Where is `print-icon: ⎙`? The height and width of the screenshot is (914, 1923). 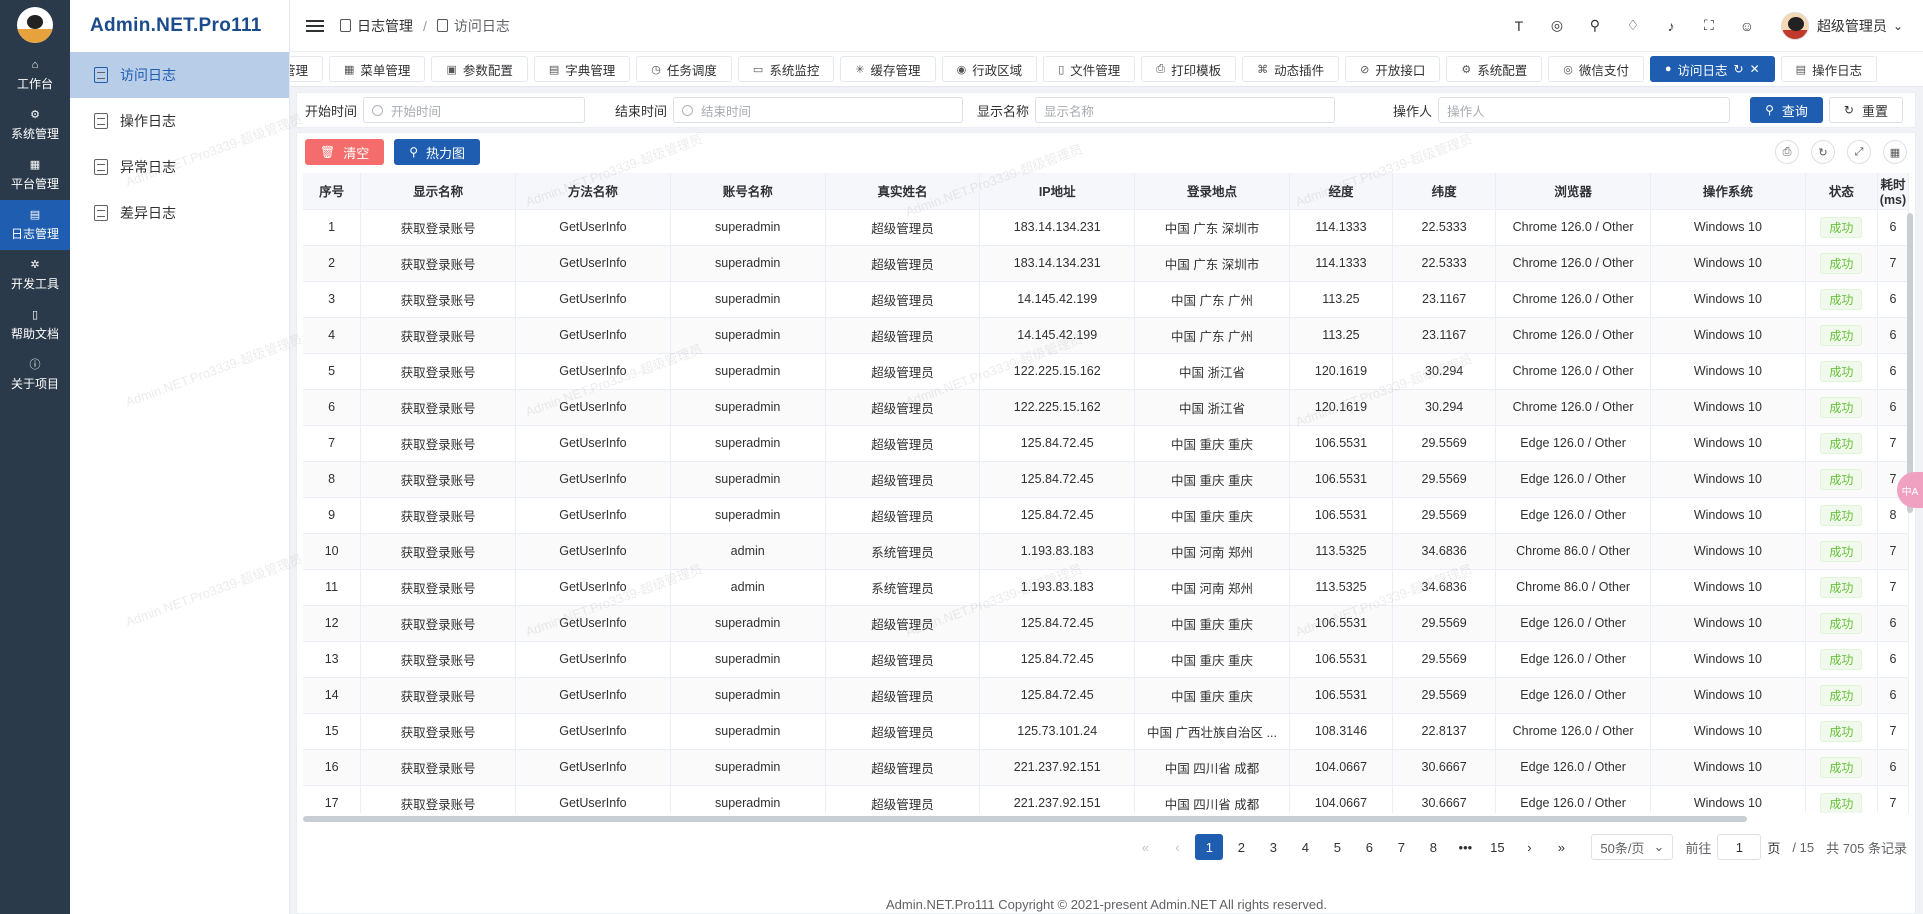 print-icon: ⎙ is located at coordinates (1787, 152).